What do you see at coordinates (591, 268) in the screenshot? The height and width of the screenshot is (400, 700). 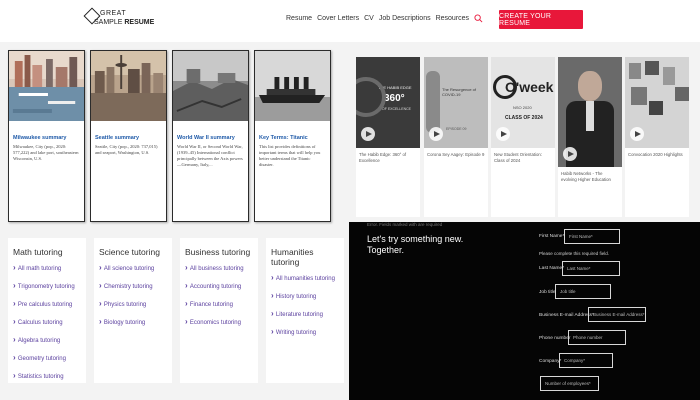 I see `last-name-field: Last Name*` at bounding box center [591, 268].